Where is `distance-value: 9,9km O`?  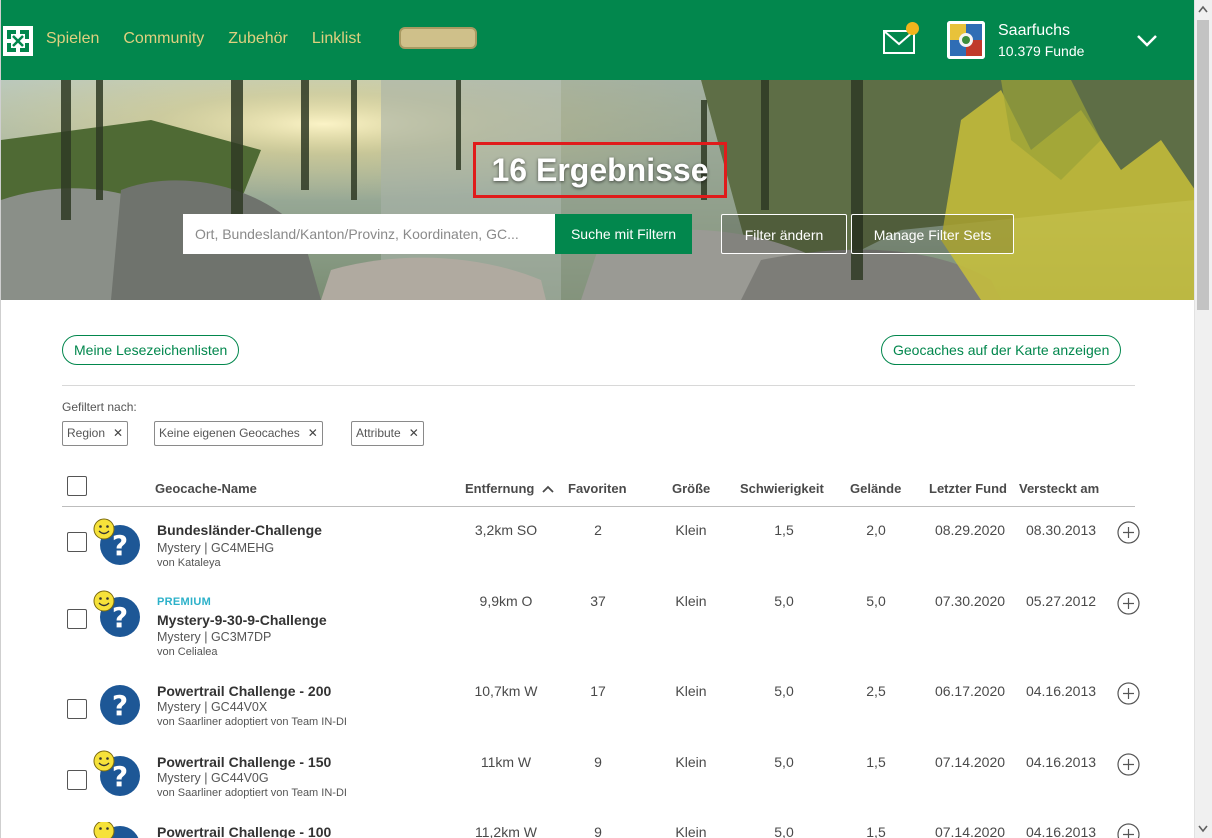
distance-value: 9,9km O is located at coordinates (506, 601).